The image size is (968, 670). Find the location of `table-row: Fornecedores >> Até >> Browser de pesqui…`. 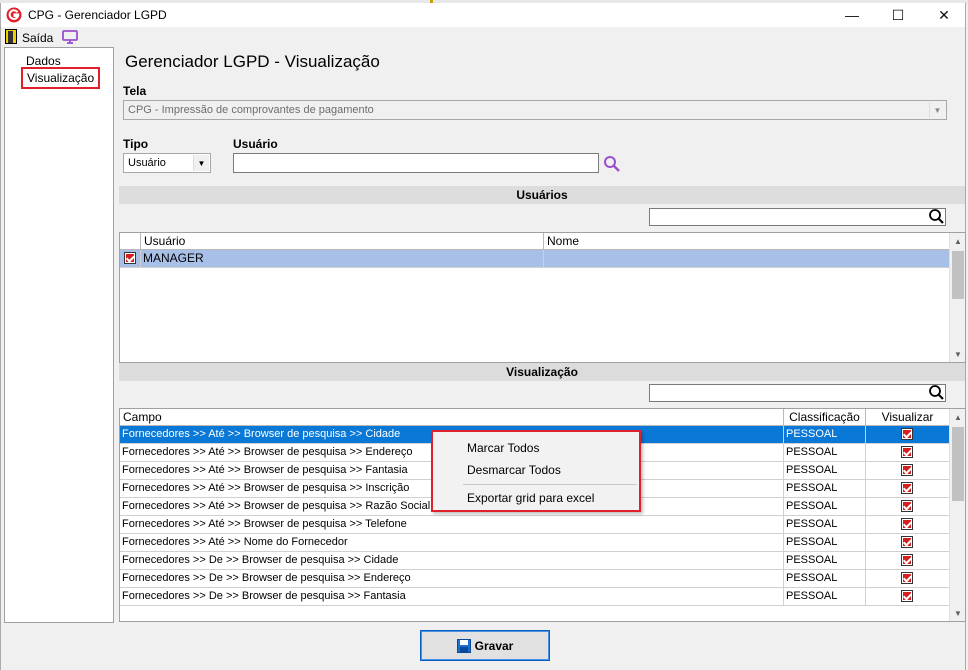

table-row: Fornecedores >> Até >> Browser de pesqui… is located at coordinates (534, 525).